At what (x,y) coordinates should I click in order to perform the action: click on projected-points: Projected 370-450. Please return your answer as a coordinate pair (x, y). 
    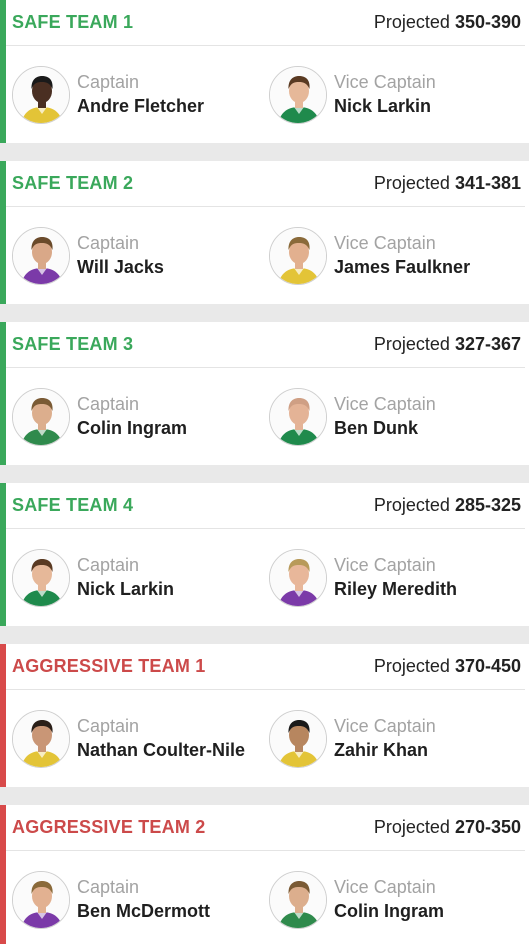
    Looking at the image, I should click on (447, 666).